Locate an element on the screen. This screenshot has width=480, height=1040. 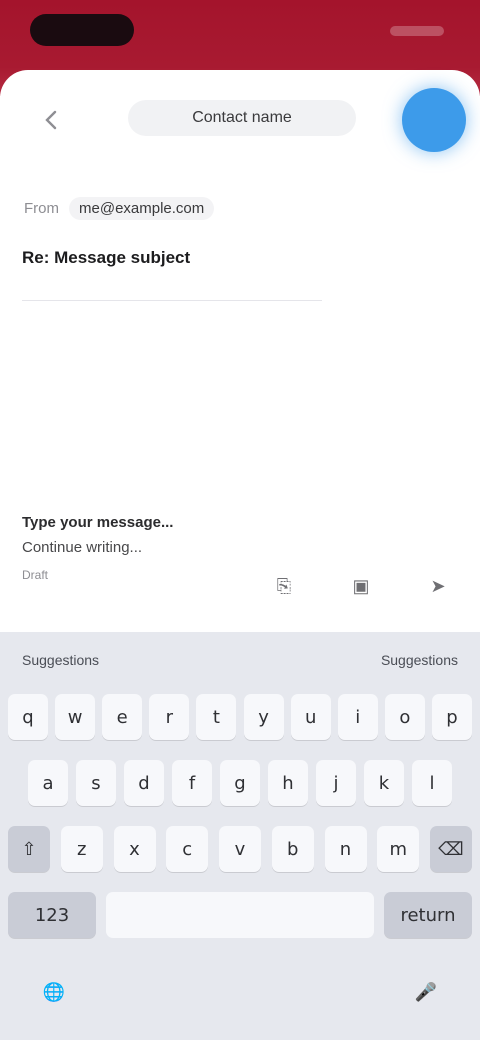
microphone-icon: 🎤 is located at coordinates (426, 992).